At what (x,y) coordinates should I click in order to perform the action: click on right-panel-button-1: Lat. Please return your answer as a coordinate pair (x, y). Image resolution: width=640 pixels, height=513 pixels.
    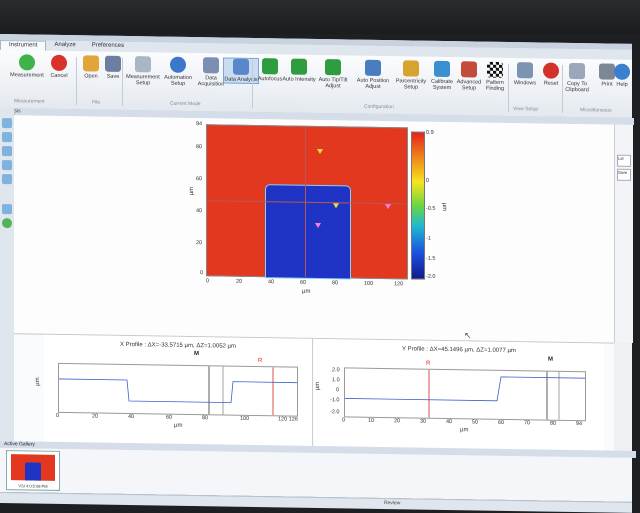
    Looking at the image, I should click on (624, 160).